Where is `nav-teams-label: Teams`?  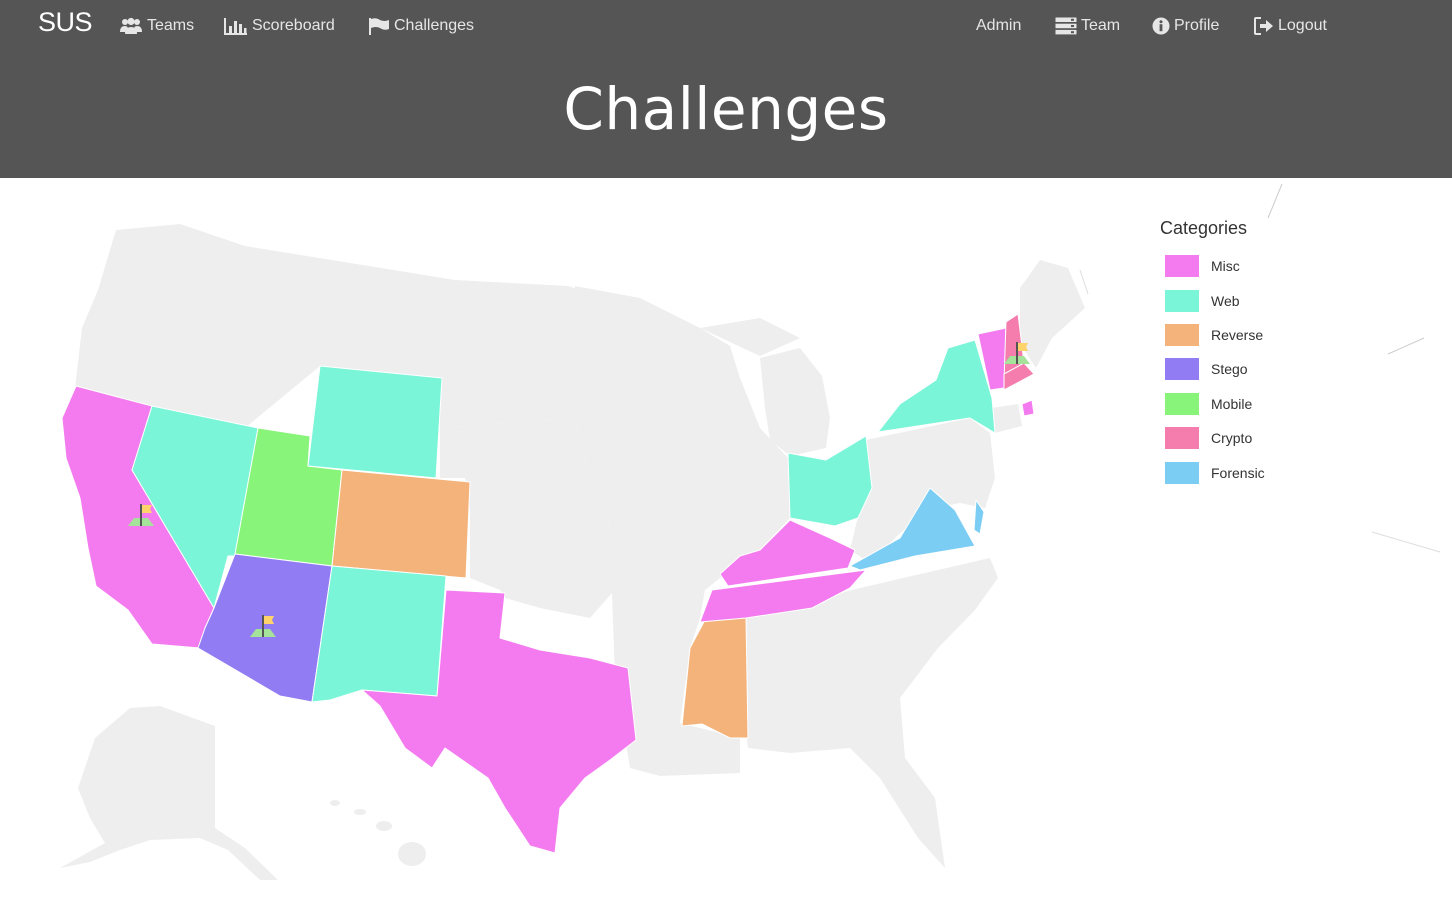 nav-teams-label: Teams is located at coordinates (171, 25).